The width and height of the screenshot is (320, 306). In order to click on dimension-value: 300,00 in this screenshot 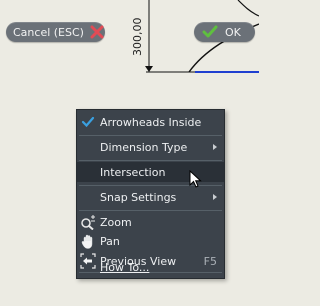, I will do `click(137, 37)`.